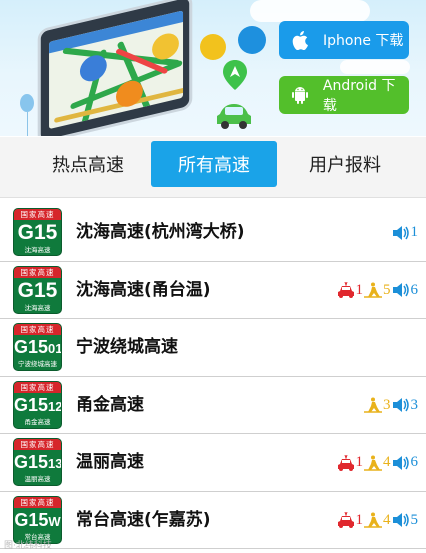 This screenshot has width=426, height=553. I want to click on sign-code-suffix: 13, so click(55, 463).